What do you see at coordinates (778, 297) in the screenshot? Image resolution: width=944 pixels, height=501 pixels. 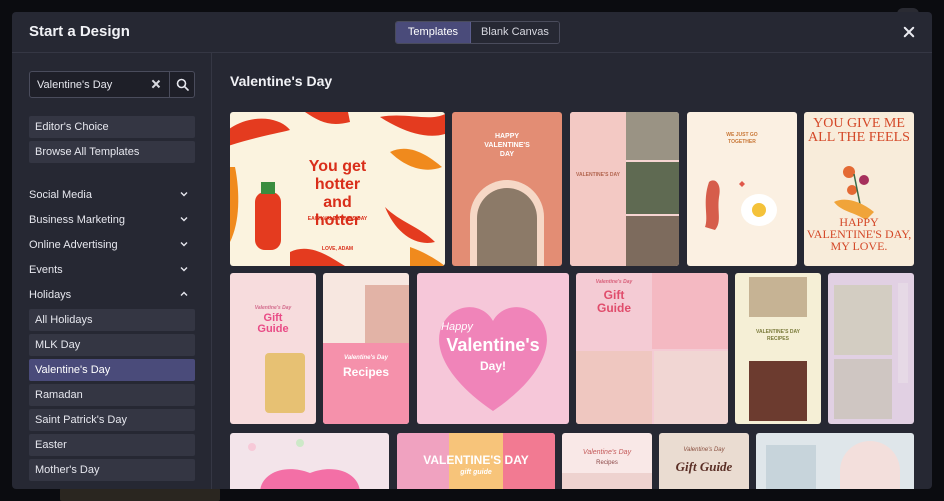 I see `strawberry-photo` at bounding box center [778, 297].